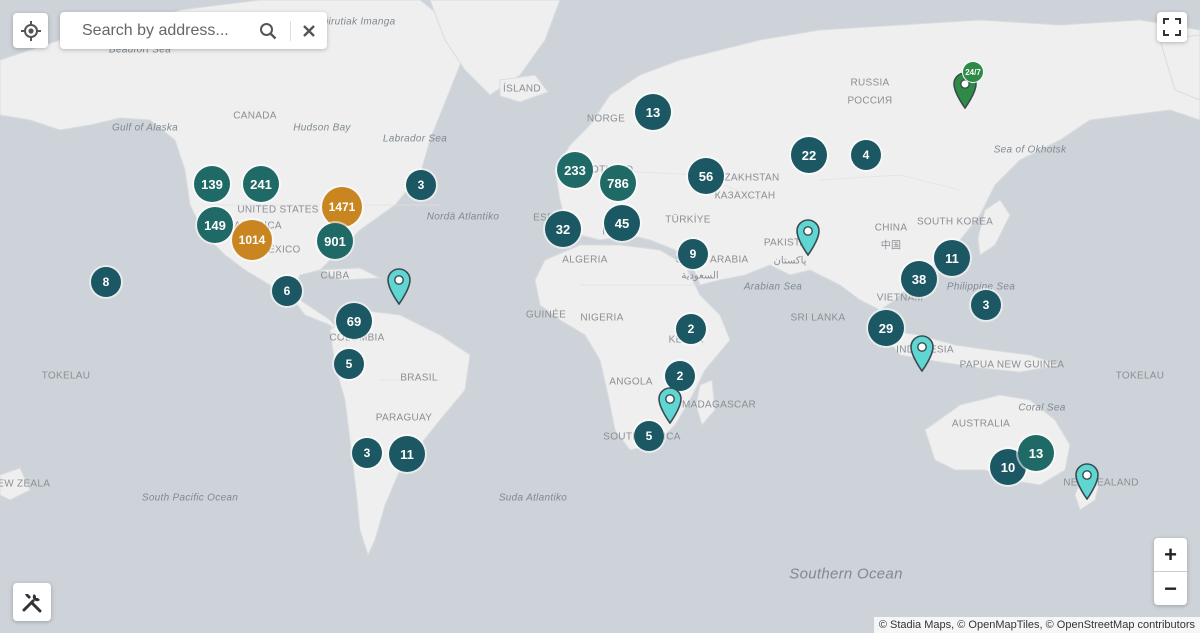 Image resolution: width=1200 pixels, height=633 pixels. What do you see at coordinates (968, 85) in the screenshot?
I see `pin-marker-russia-247: 24/7` at bounding box center [968, 85].